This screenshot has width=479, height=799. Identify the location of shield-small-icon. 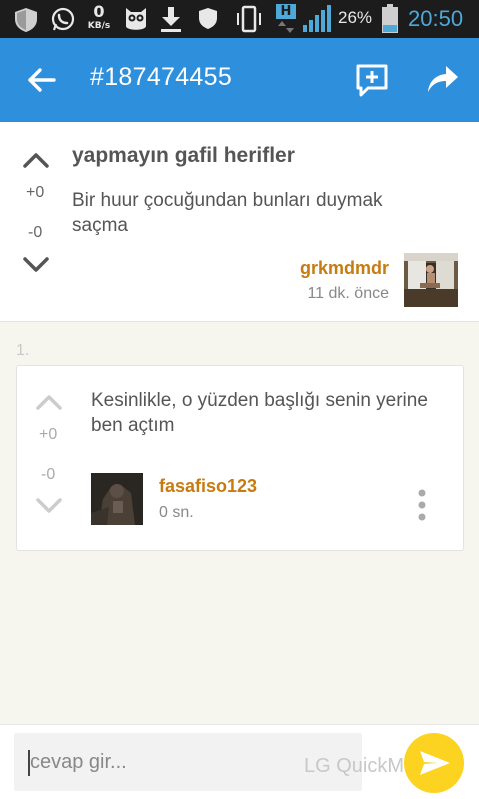
(208, 18).